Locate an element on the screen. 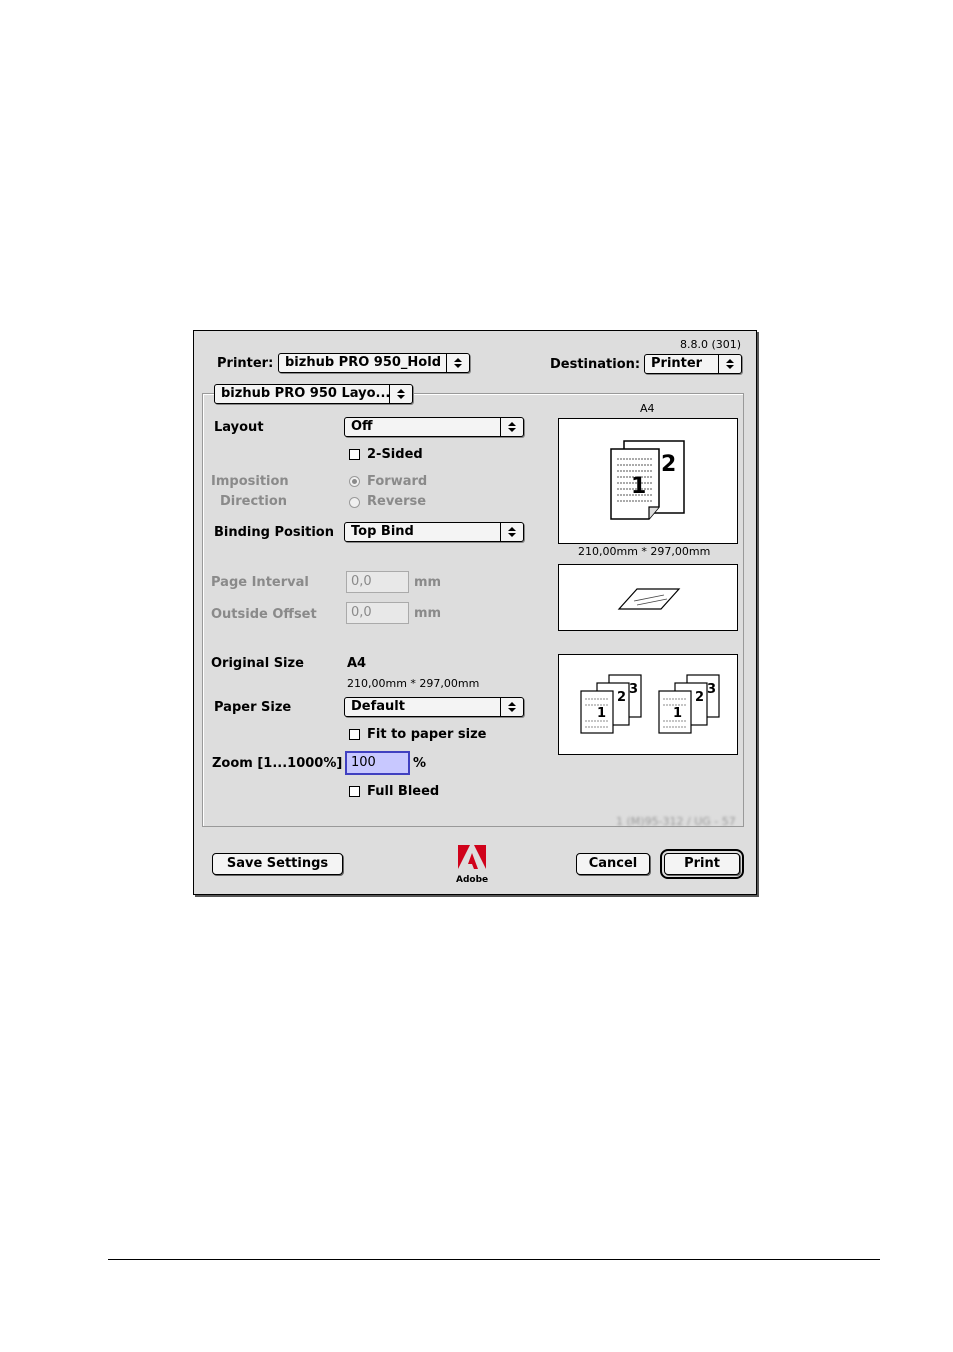  printer-popup: bizhub PRO 950_Hold is located at coordinates (374, 363).